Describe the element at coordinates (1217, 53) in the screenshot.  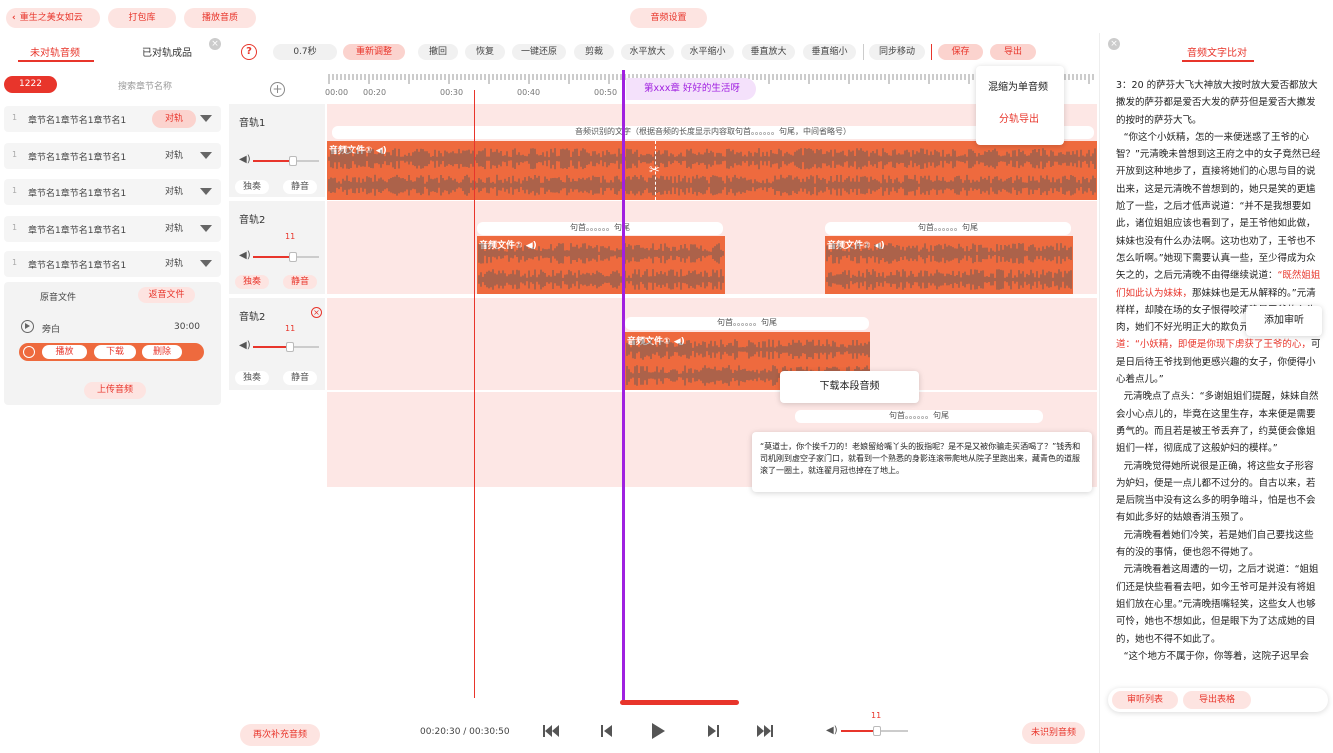
I see `comparison-title: 音频文字比对` at that location.